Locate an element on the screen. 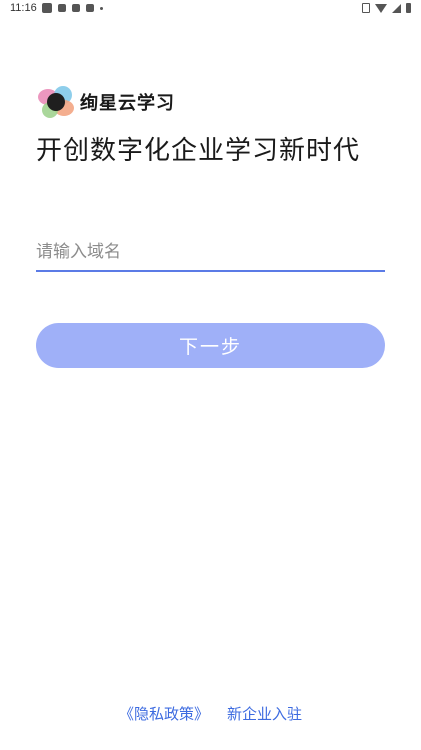 Image resolution: width=421 pixels, height=750 pixels. footer-links: 《隐私政策》 新企业入驻 is located at coordinates (210, 713).